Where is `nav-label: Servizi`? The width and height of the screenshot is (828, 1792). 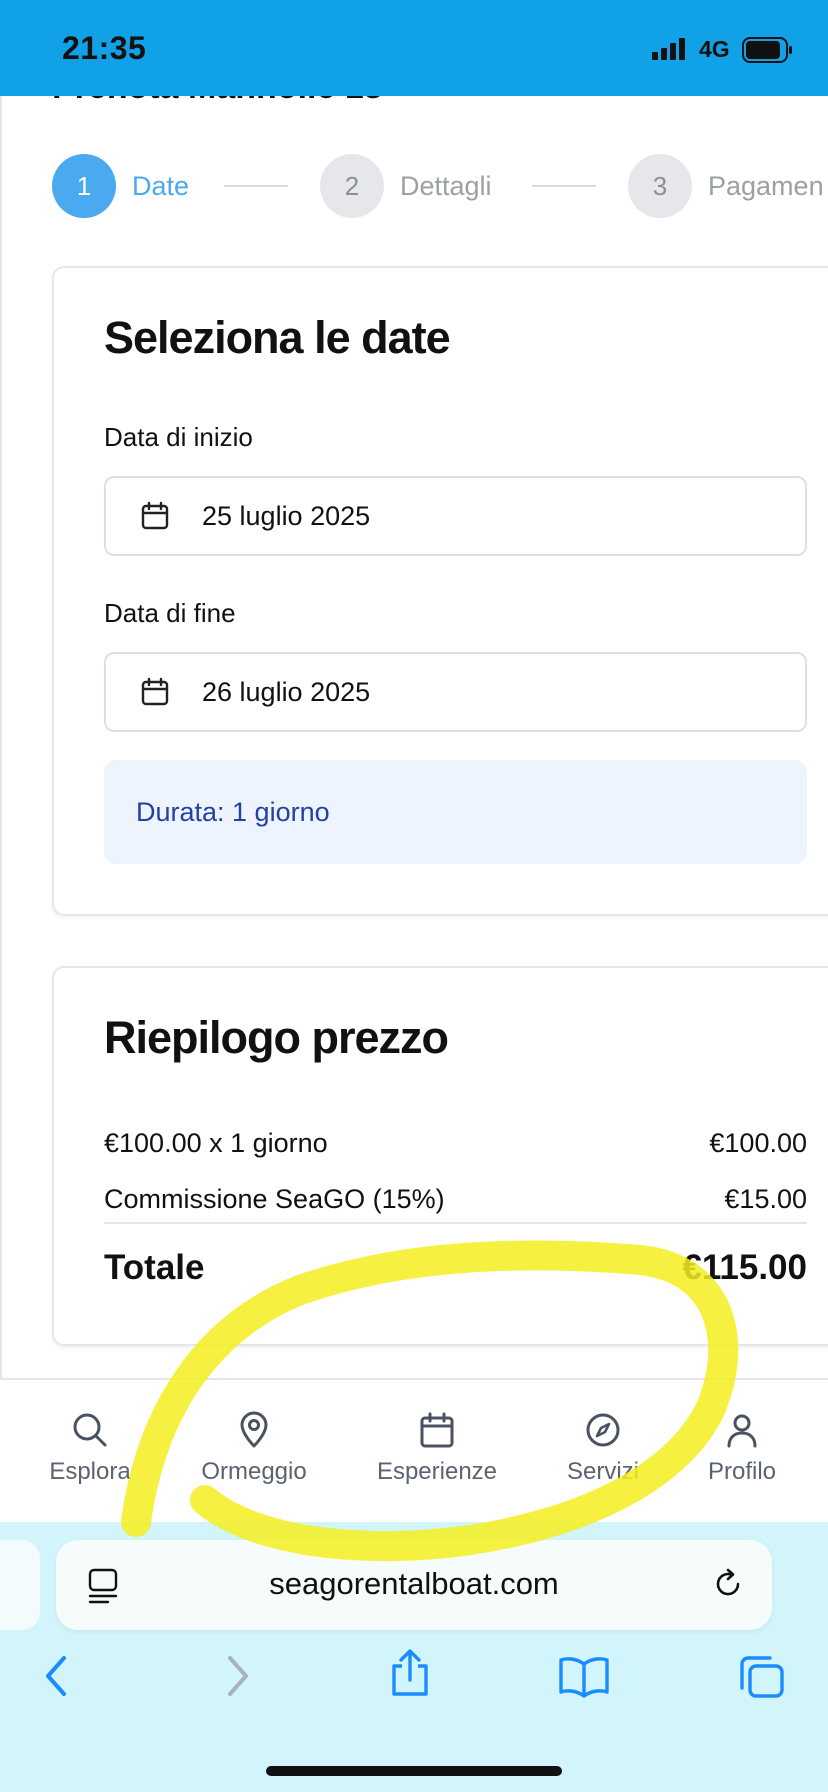 nav-label: Servizi is located at coordinates (602, 1471).